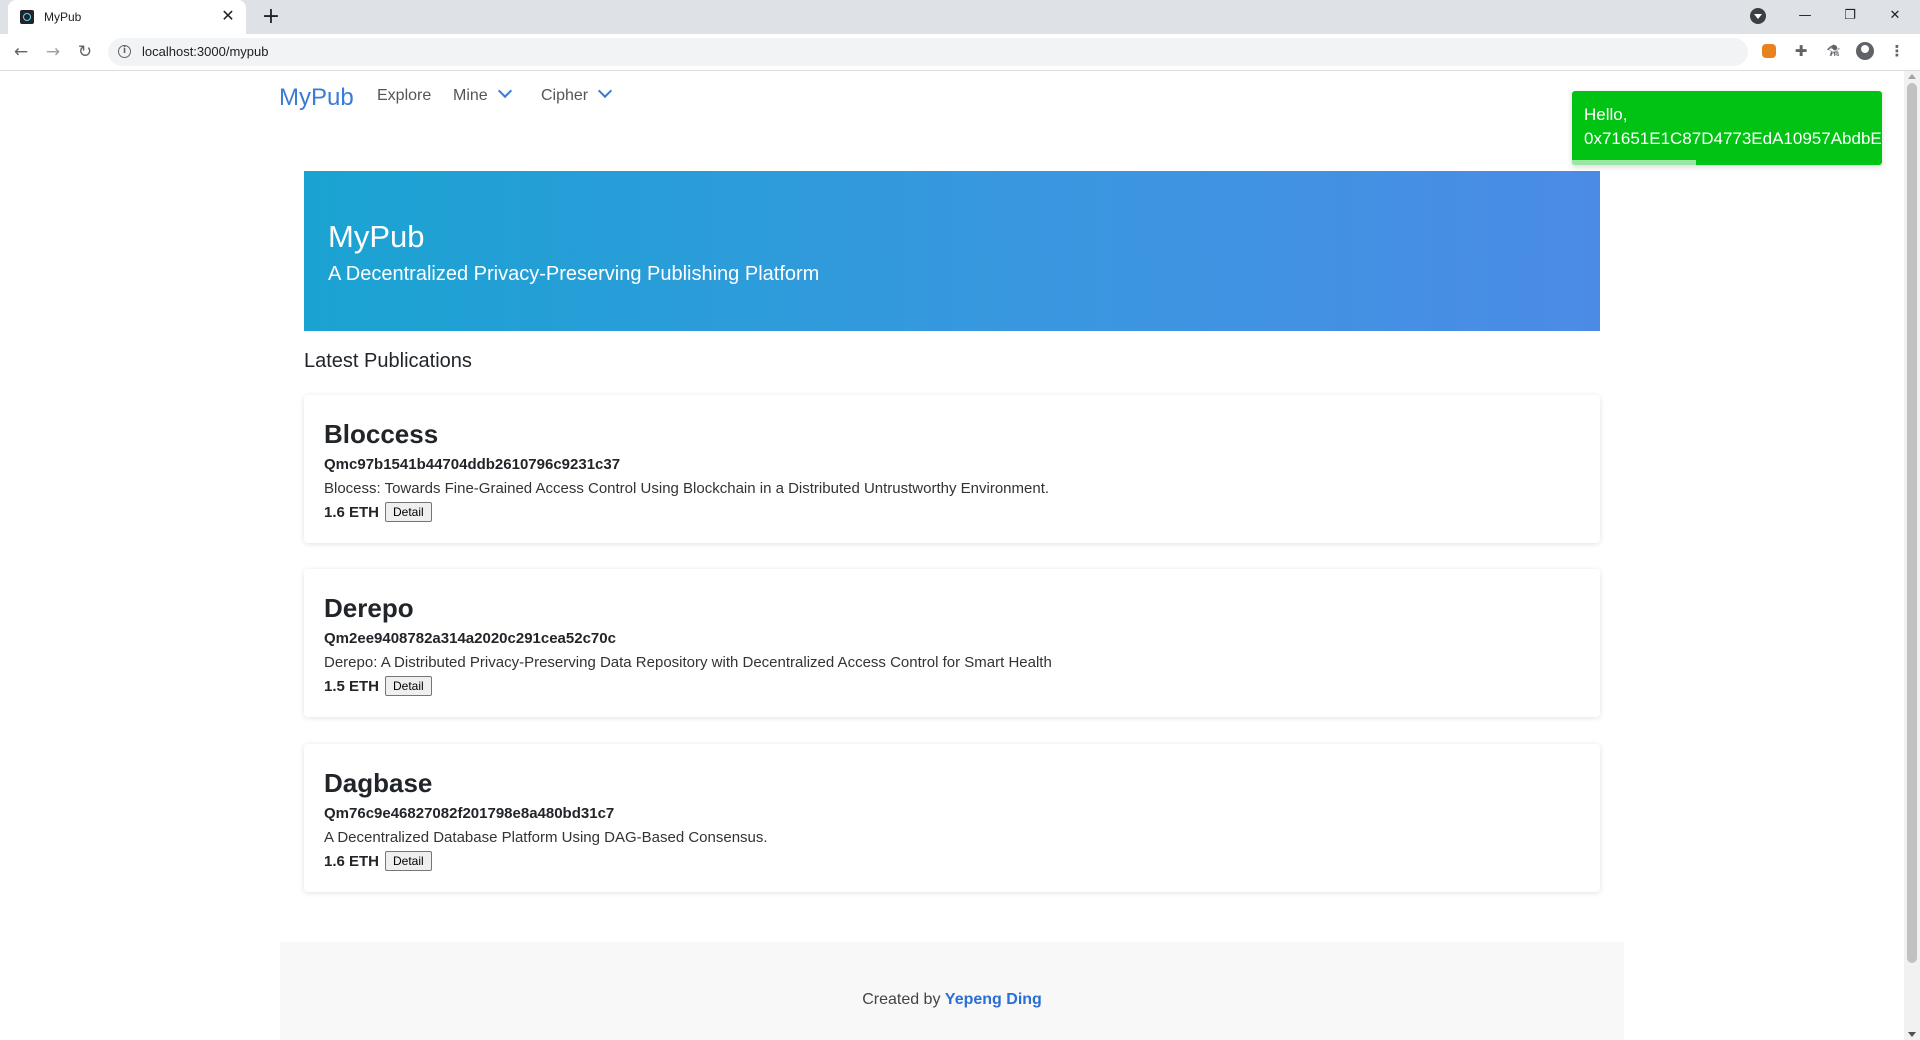 The image size is (1920, 1040). Describe the element at coordinates (1895, 16) in the screenshot. I see `close-window-button: ✕` at that location.